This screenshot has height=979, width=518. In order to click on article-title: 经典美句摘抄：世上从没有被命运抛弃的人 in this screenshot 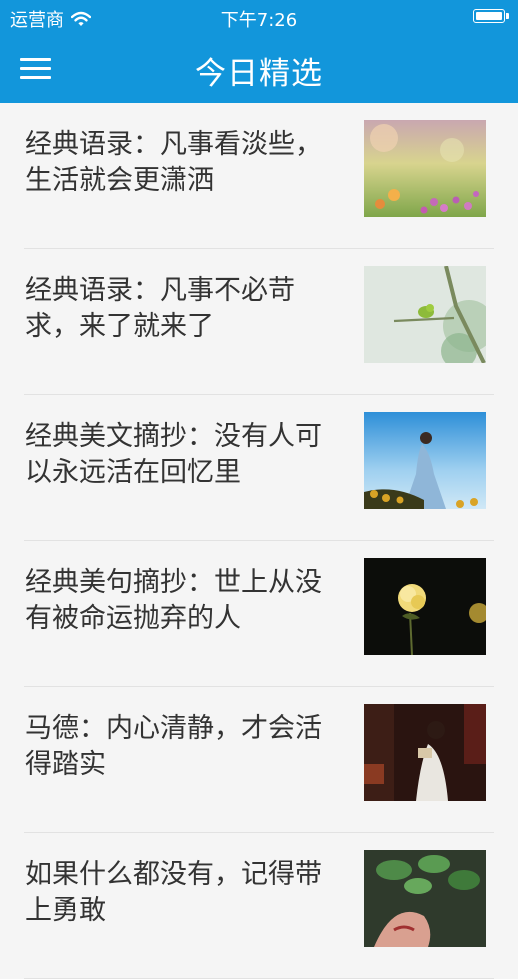, I will do `click(173, 600)`.